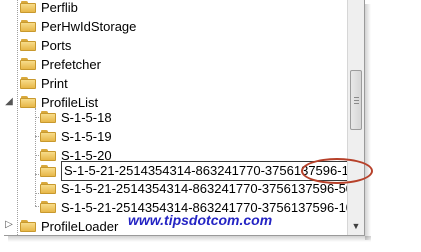  I want to click on vertical-scrollbar: ▼, so click(355, 117).